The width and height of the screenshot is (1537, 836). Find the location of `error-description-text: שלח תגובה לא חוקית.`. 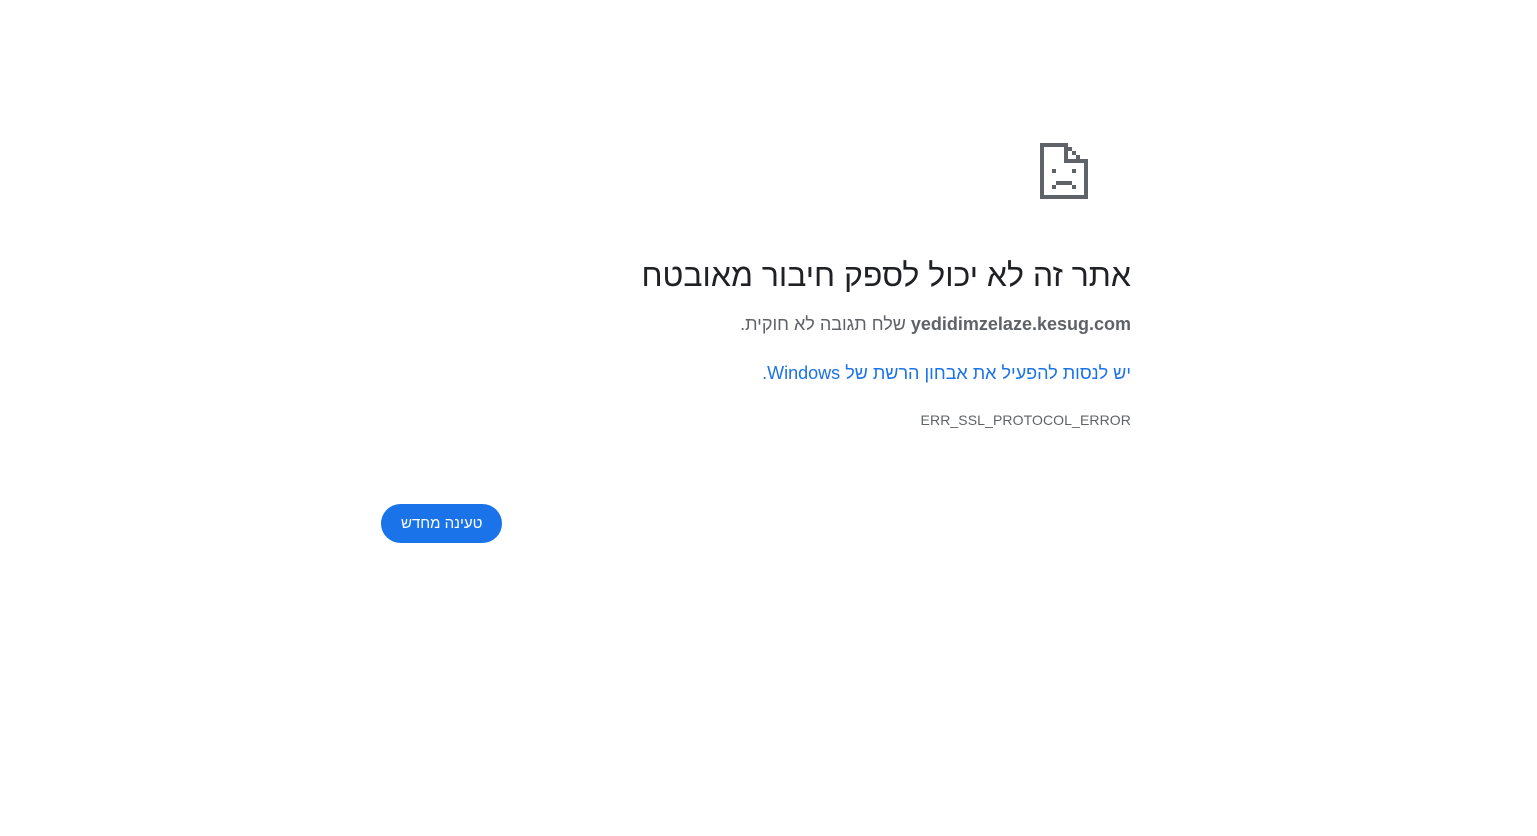

error-description-text: שלח תגובה לא חוקית. is located at coordinates (825, 324).